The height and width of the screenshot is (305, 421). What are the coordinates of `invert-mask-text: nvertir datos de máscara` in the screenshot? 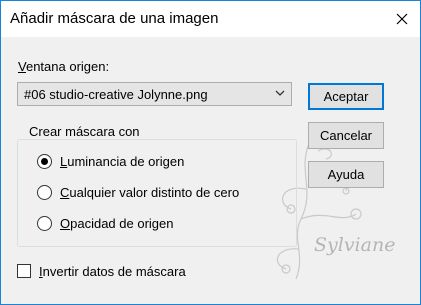 It's located at (114, 271).